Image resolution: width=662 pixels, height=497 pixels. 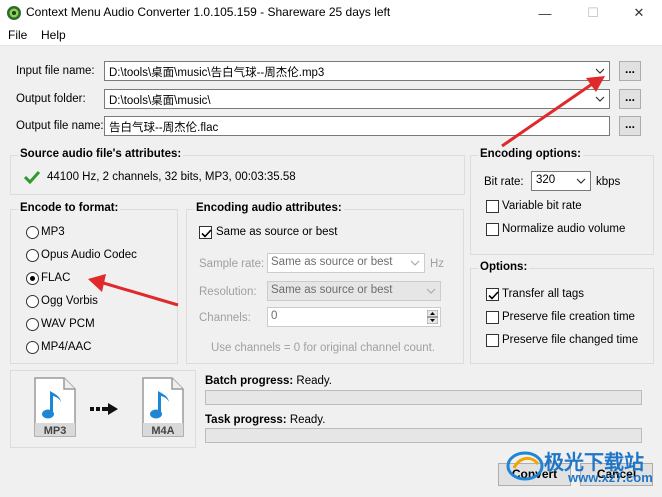 I want to click on channels-label: Channels:, so click(x=225, y=318).